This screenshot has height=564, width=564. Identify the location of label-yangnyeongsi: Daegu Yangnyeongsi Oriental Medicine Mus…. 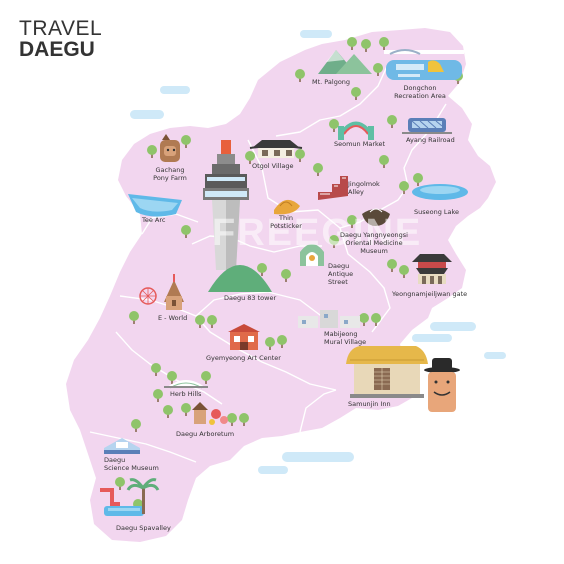
(374, 243).